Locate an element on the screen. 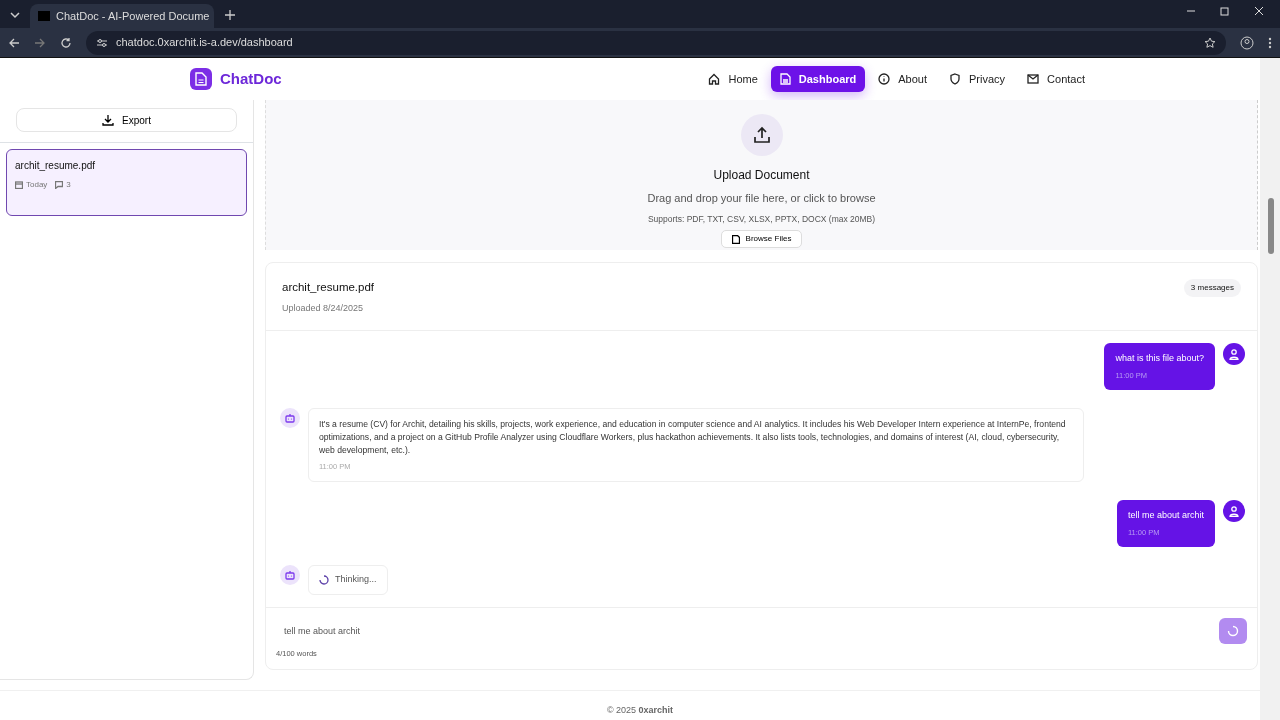 Image resolution: width=1280 pixels, height=720 pixels. message-text: tell me about archit is located at coordinates (1165, 516).